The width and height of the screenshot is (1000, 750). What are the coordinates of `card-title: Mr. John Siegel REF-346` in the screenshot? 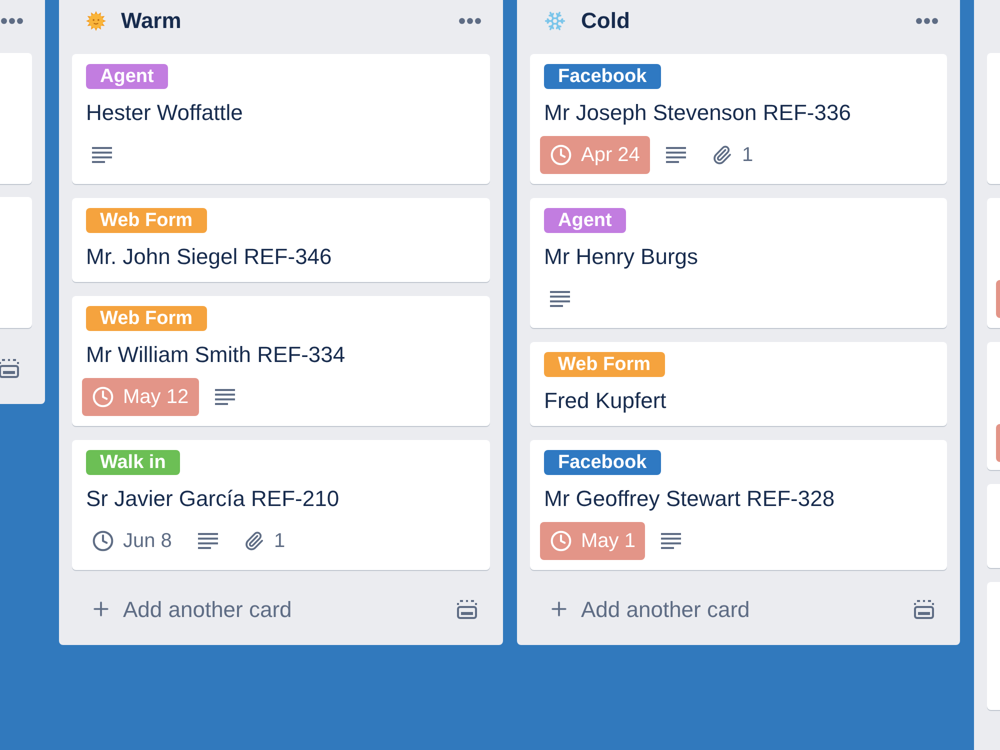 It's located at (209, 257).